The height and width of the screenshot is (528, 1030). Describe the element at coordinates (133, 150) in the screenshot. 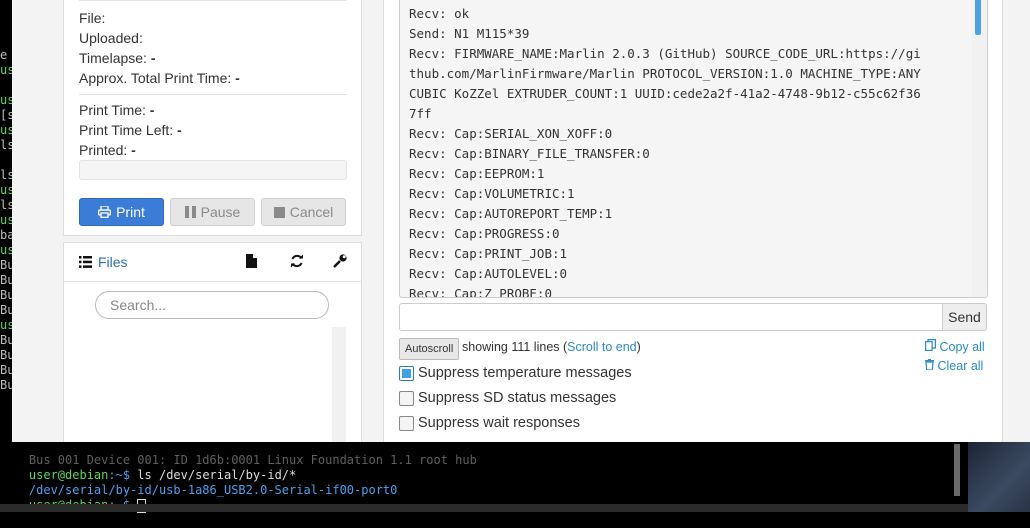

I see `printed-value: -` at that location.